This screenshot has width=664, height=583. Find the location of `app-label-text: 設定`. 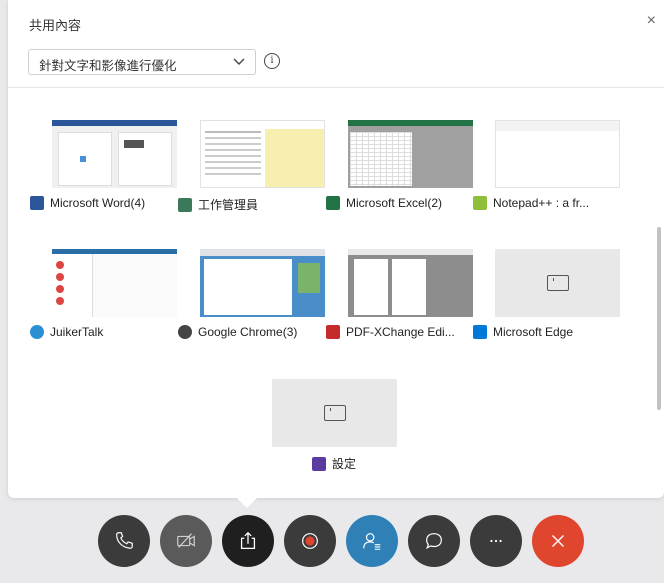

app-label-text: 設定 is located at coordinates (344, 464).